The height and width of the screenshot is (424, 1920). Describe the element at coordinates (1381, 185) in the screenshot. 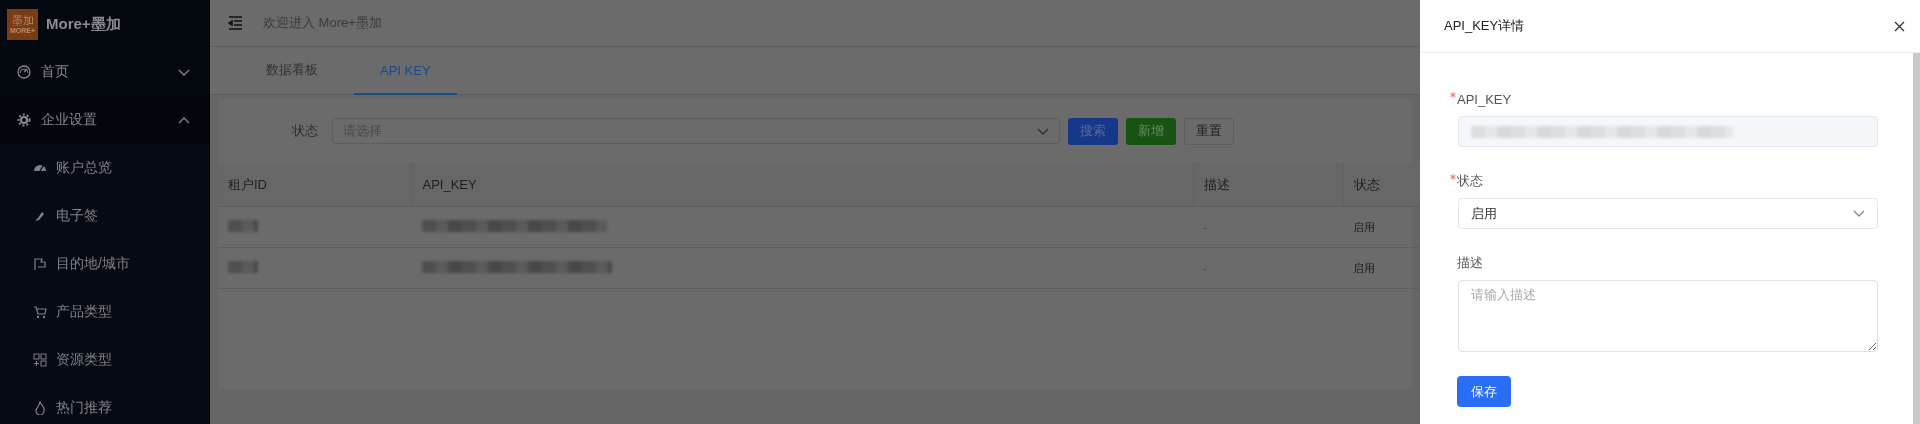

I see `column-header: 状态` at that location.